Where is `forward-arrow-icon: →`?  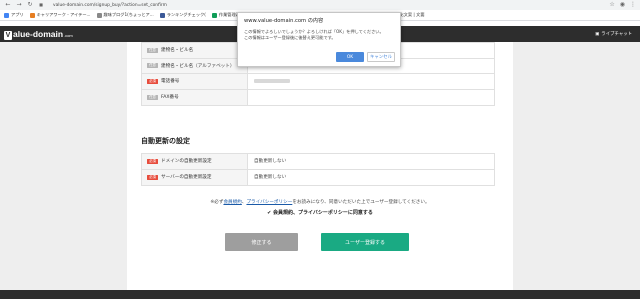 forward-arrow-icon: → is located at coordinates (19, 5).